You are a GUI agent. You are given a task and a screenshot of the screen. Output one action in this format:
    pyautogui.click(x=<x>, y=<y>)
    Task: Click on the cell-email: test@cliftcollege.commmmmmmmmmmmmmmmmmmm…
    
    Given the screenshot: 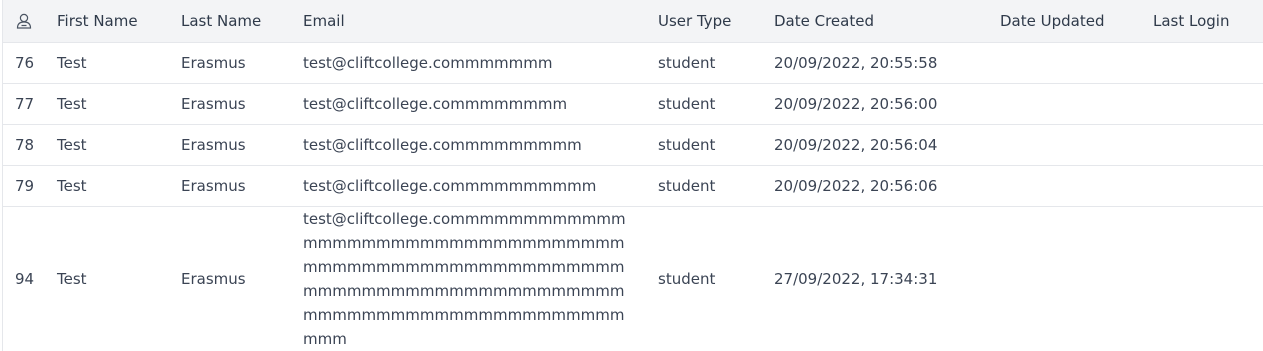 What is the action you would take?
    pyautogui.click(x=480, y=278)
    